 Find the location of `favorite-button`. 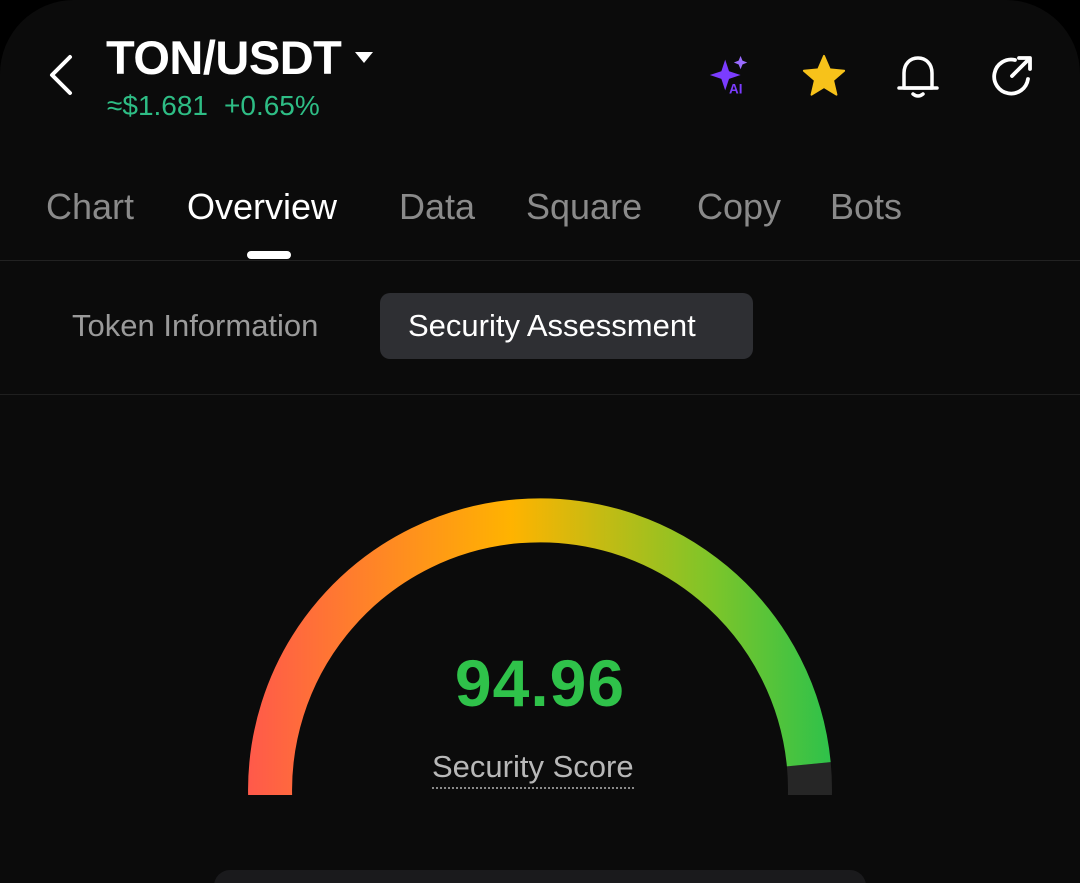

favorite-button is located at coordinates (824, 76).